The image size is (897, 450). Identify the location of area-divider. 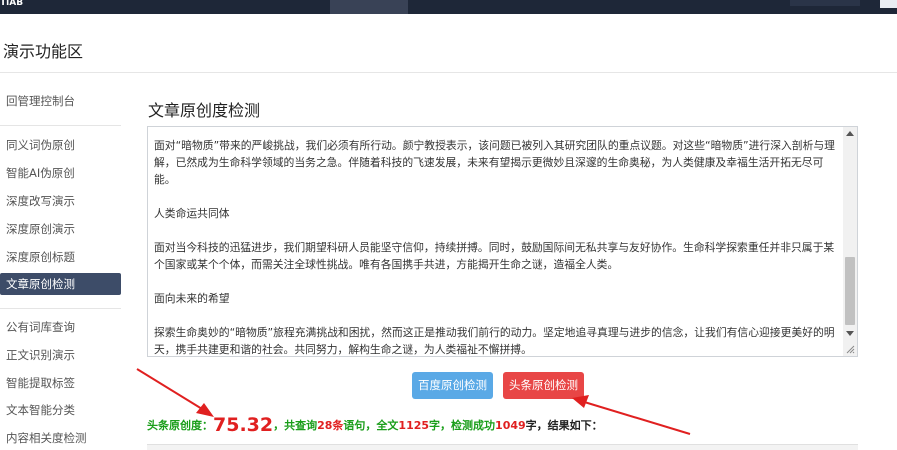
(448, 72).